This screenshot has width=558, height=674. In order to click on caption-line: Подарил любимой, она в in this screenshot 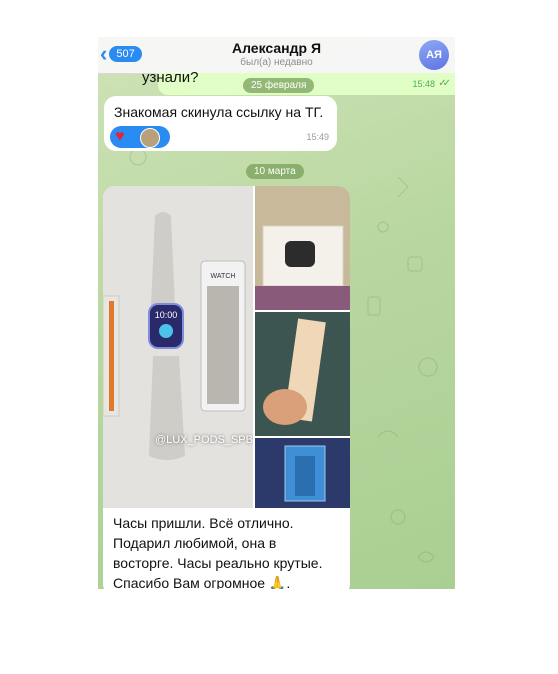, I will do `click(195, 543)`.